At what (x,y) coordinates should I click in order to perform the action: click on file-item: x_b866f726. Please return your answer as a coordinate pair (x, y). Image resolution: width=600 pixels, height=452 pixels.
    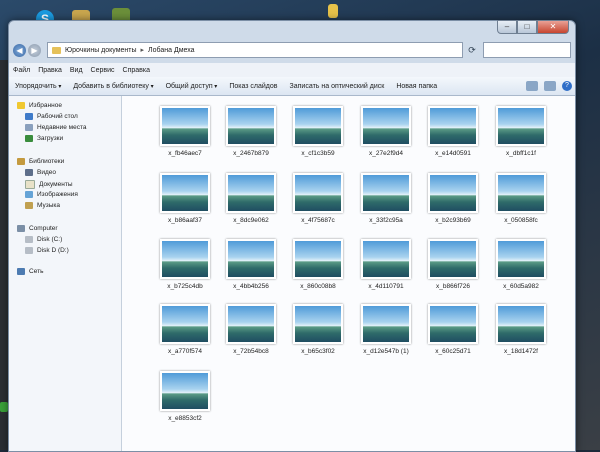
    Looking at the image, I should click on (453, 264).